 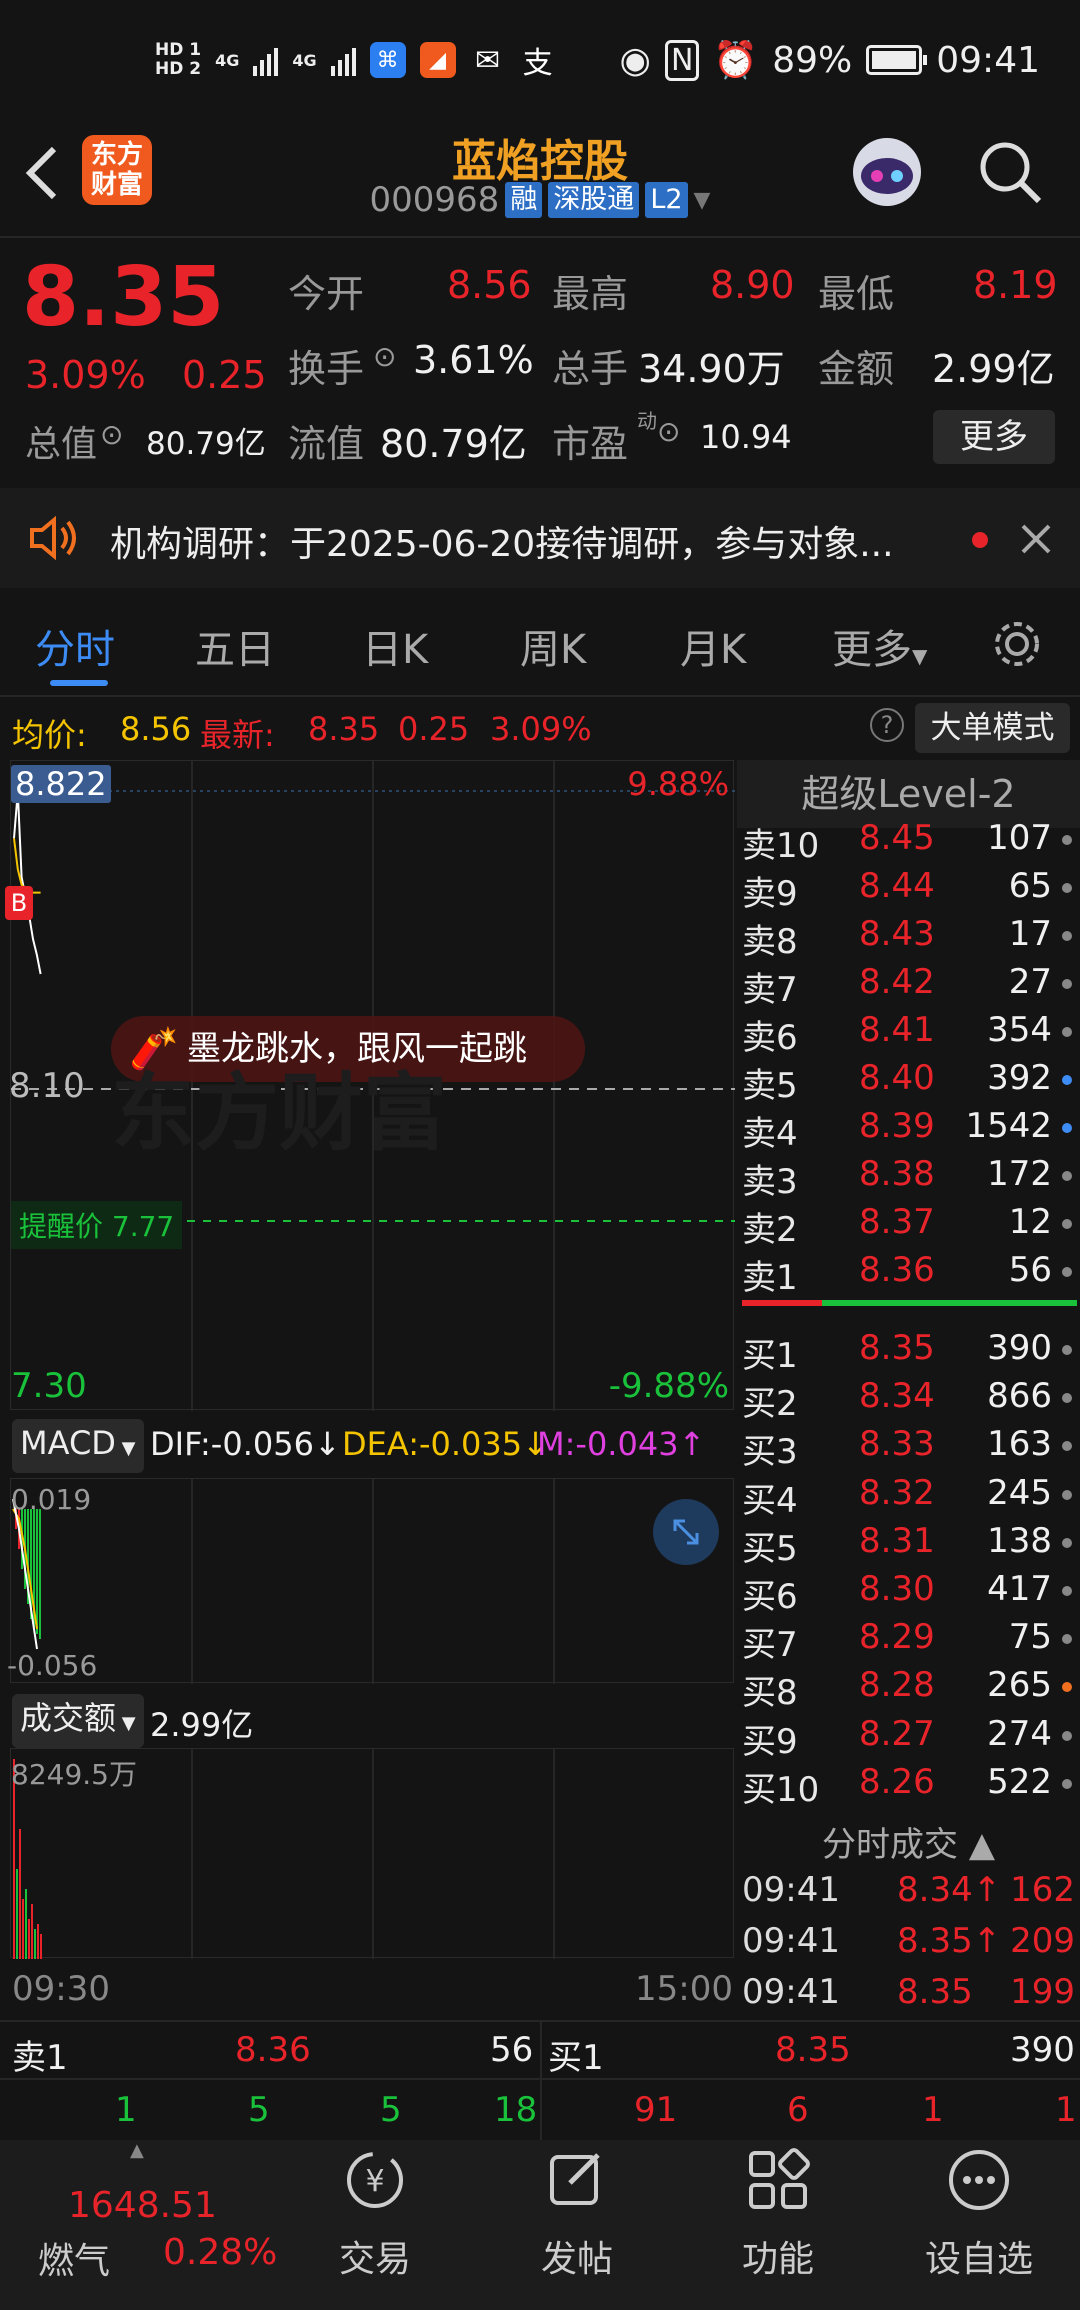 What do you see at coordinates (908, 1130) in the screenshot?
I see `ask-row: 卖4 8.39 1542` at bounding box center [908, 1130].